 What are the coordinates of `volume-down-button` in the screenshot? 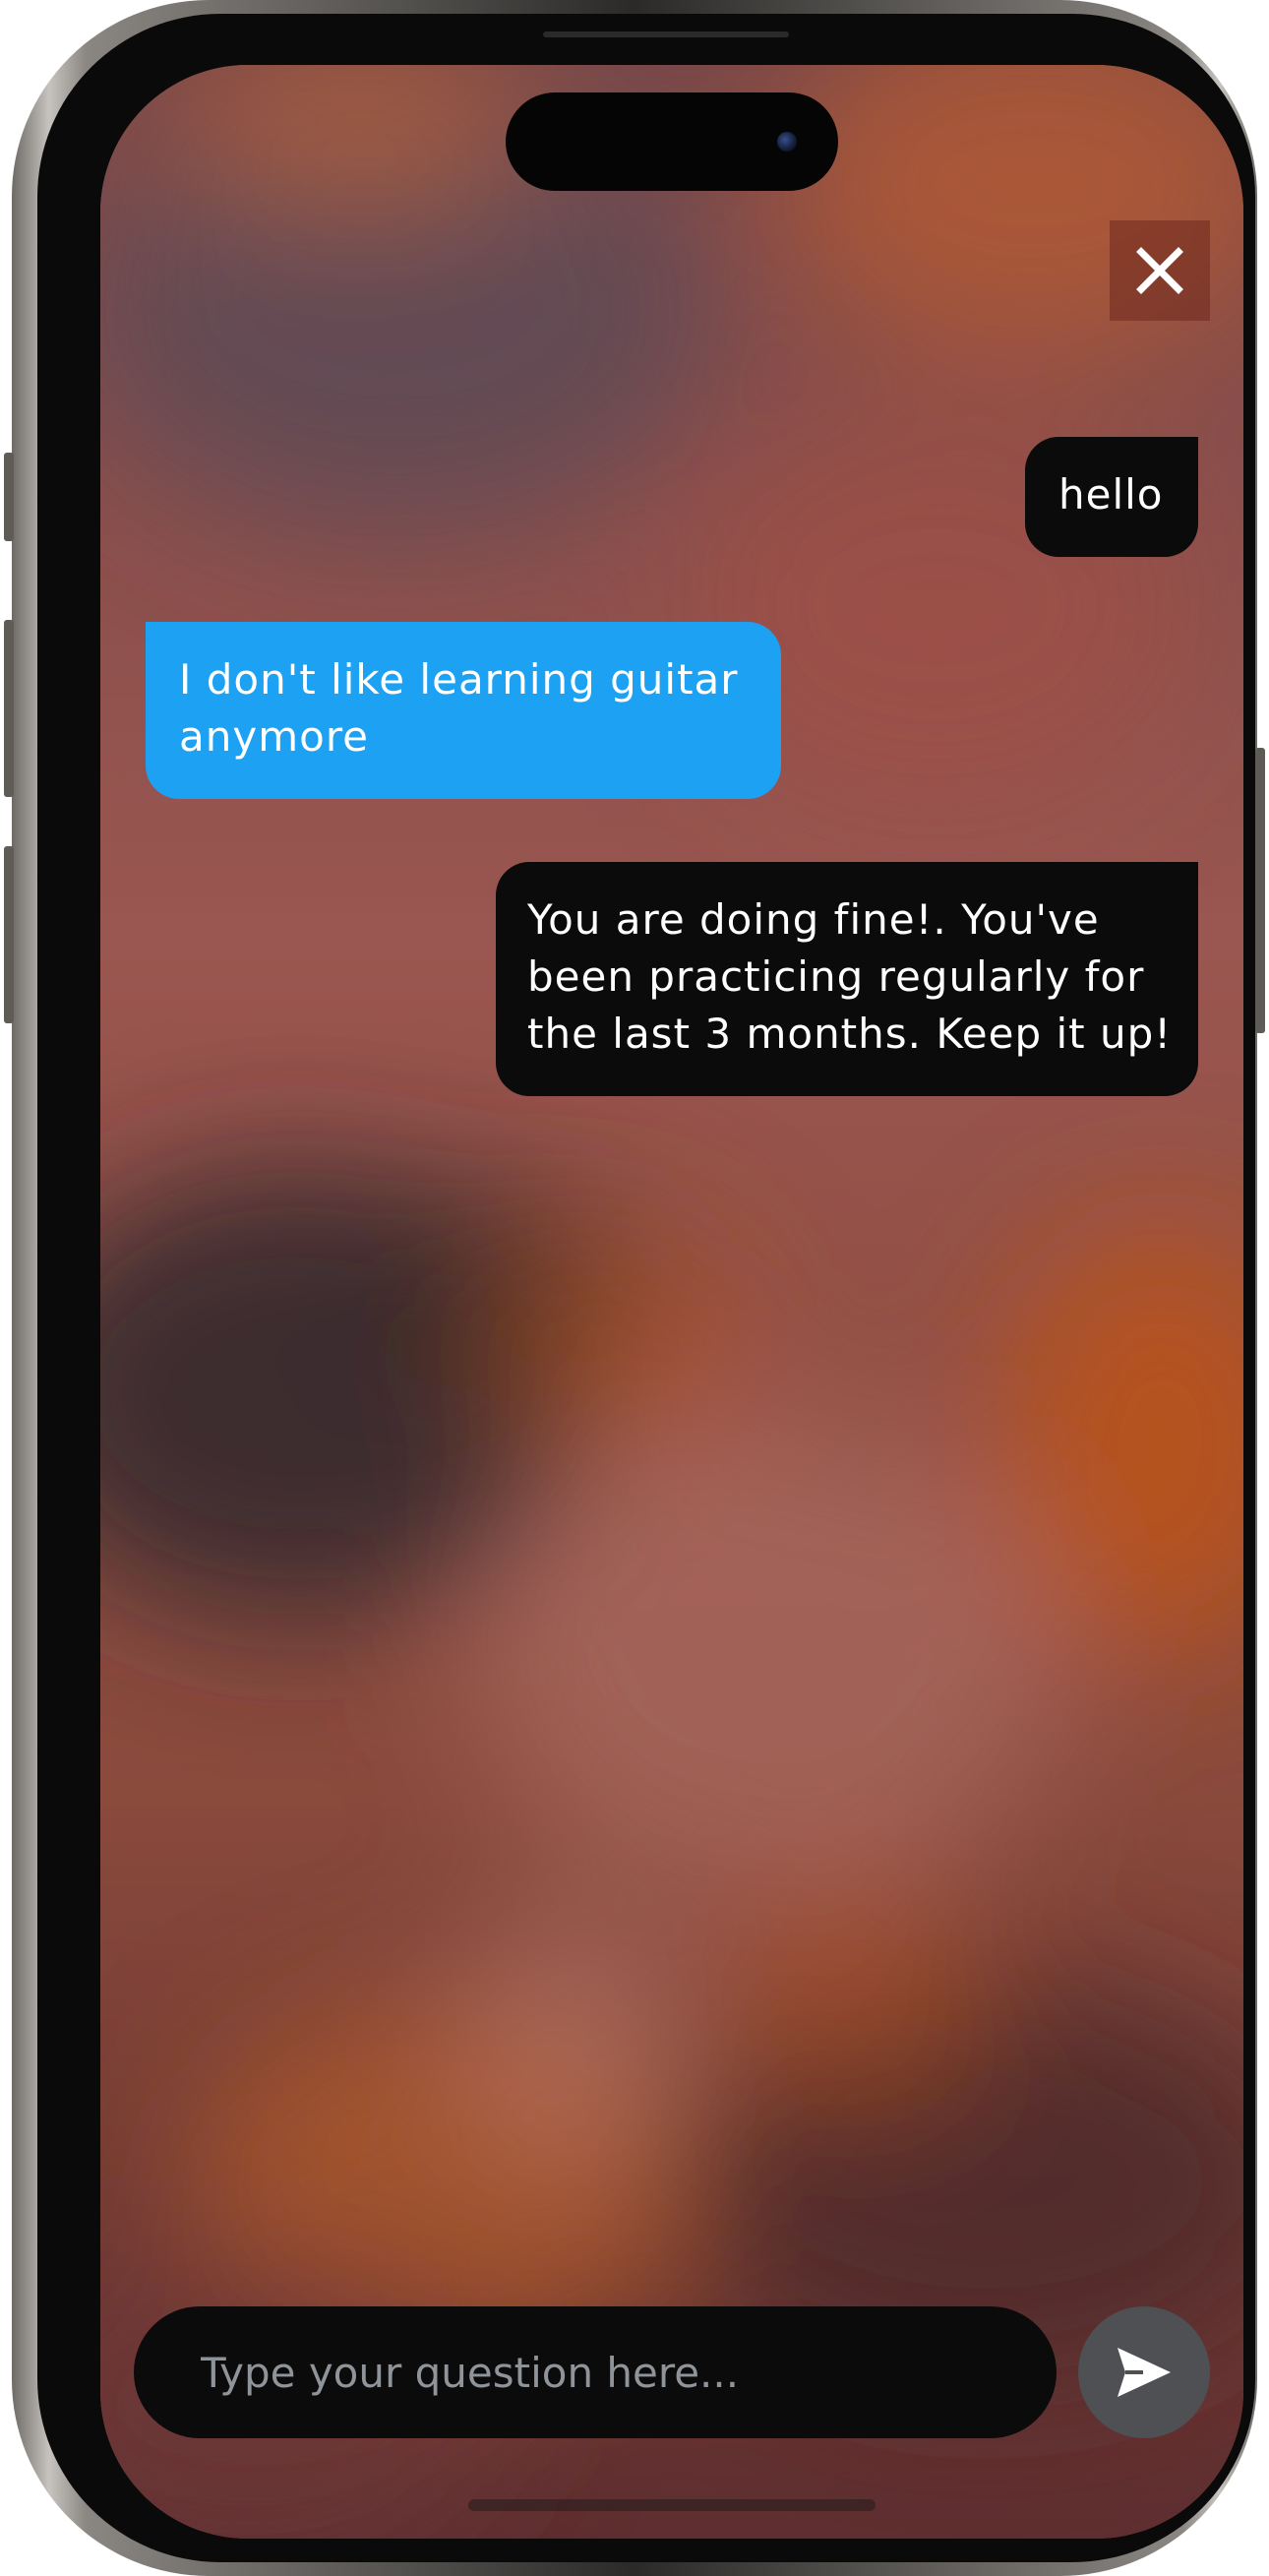 It's located at (9, 934).